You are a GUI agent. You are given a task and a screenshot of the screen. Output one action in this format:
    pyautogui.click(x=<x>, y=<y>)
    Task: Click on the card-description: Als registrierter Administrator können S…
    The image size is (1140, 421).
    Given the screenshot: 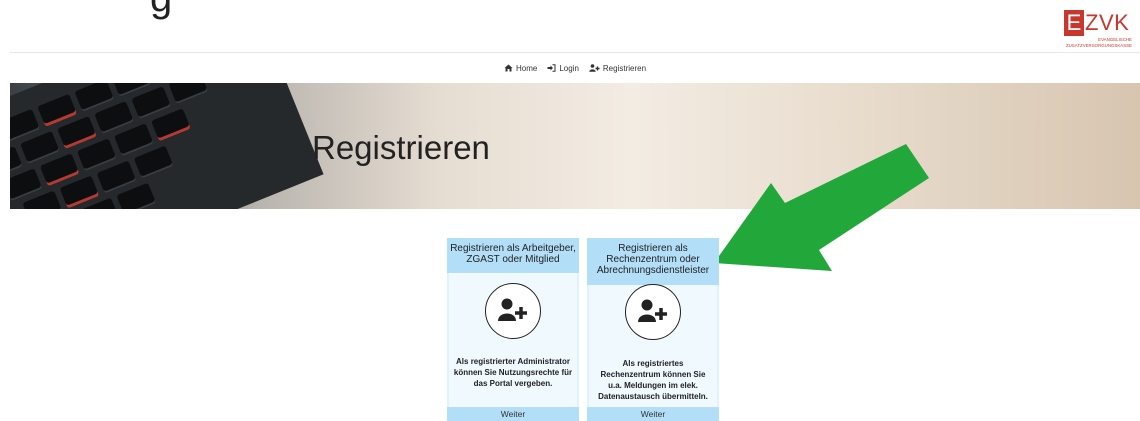 What is the action you would take?
    pyautogui.click(x=513, y=372)
    